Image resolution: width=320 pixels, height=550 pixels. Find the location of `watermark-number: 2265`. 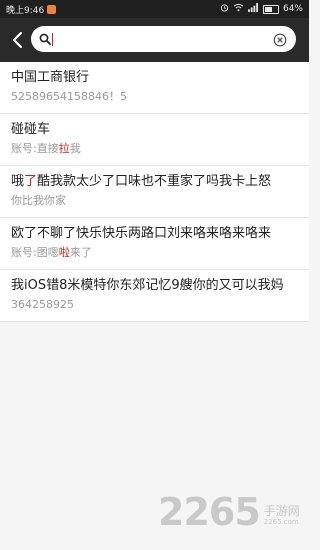

watermark-number: 2265 is located at coordinates (209, 512).